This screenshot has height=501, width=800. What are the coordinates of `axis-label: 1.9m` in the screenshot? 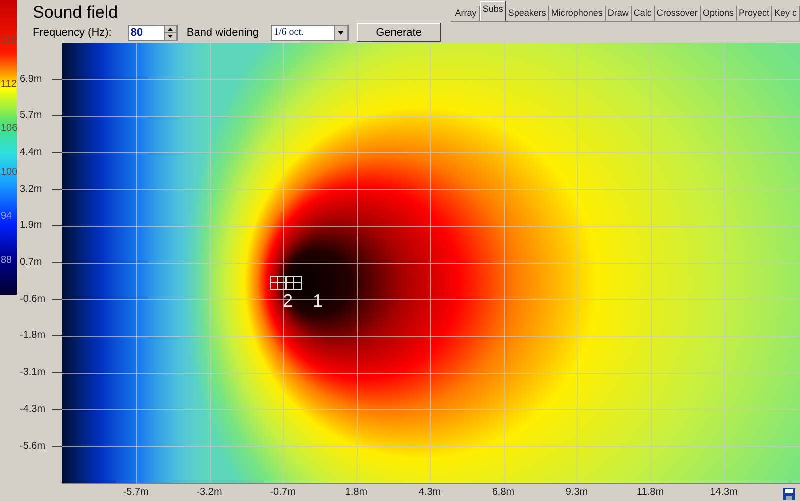 It's located at (31, 226).